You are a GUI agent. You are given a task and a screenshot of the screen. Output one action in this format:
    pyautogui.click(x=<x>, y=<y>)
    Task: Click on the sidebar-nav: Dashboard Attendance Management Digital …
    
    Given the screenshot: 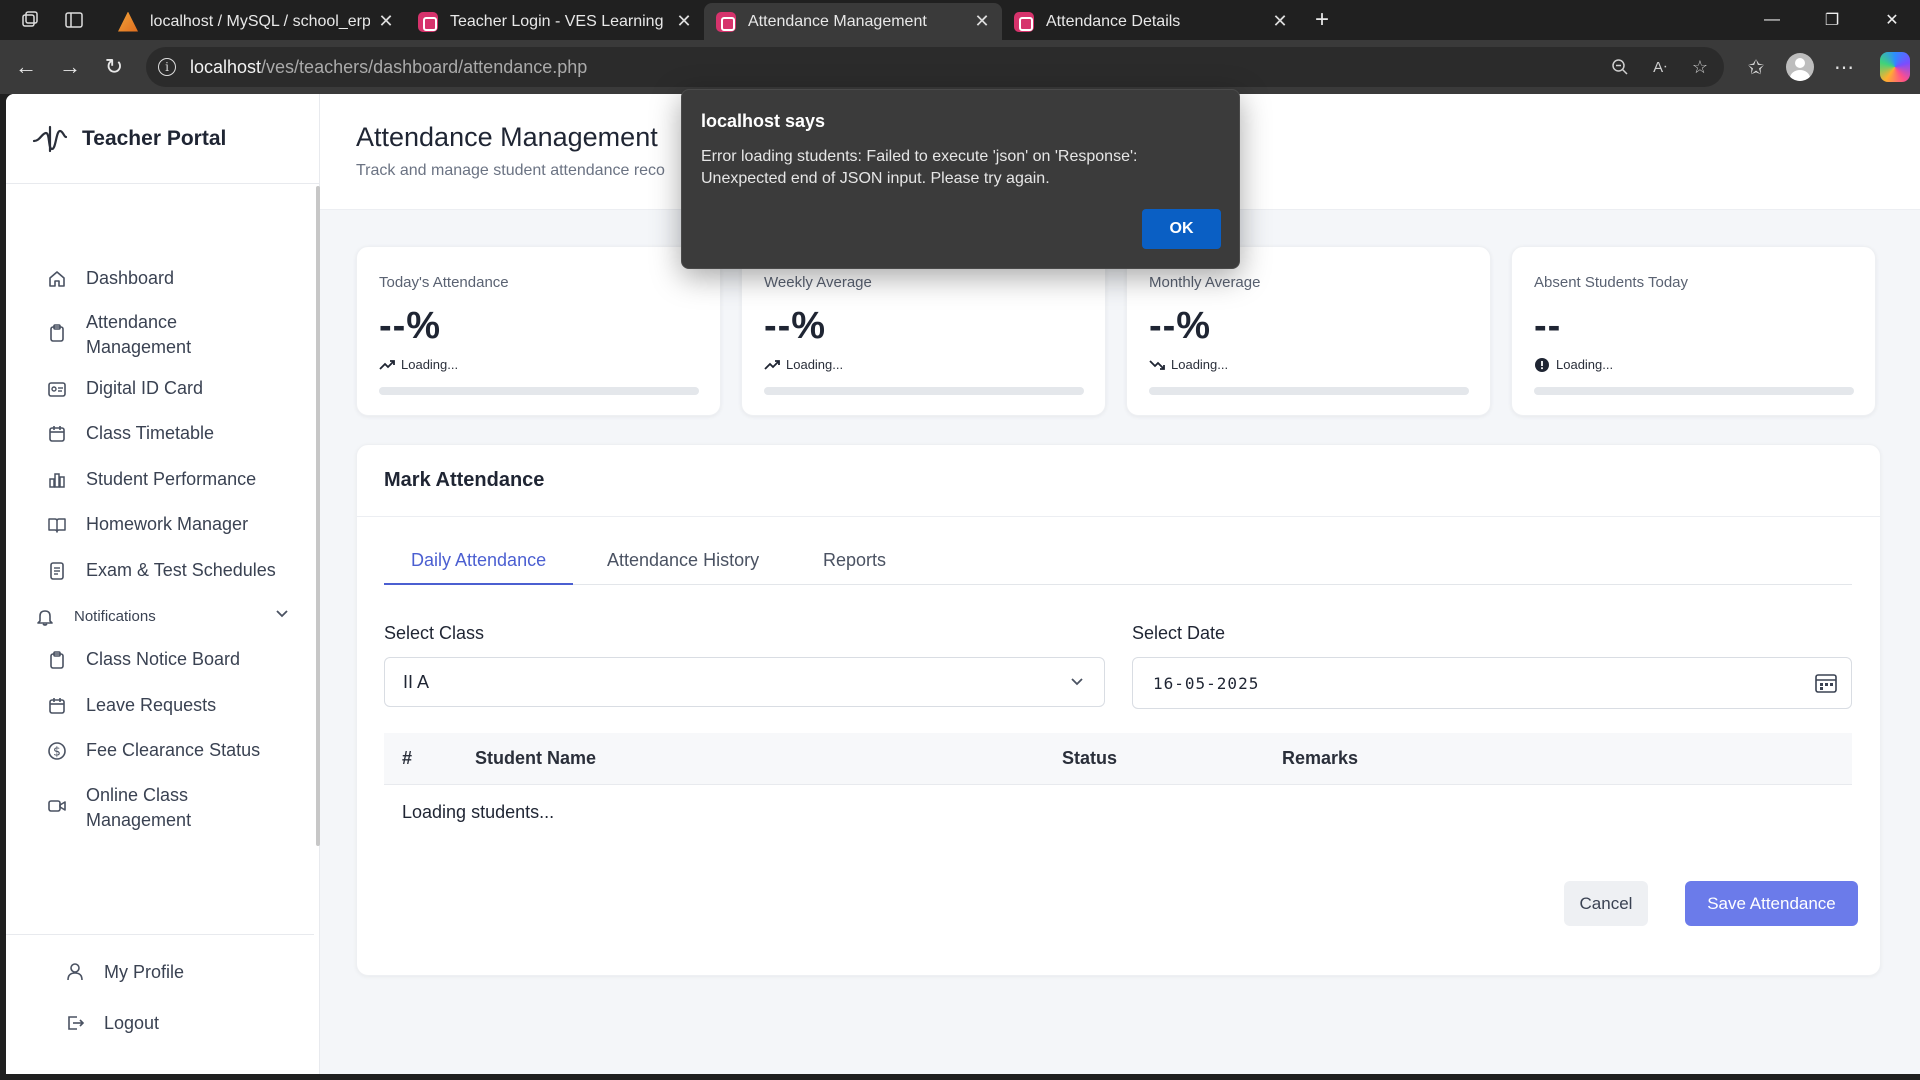 What is the action you would take?
    pyautogui.click(x=160, y=562)
    